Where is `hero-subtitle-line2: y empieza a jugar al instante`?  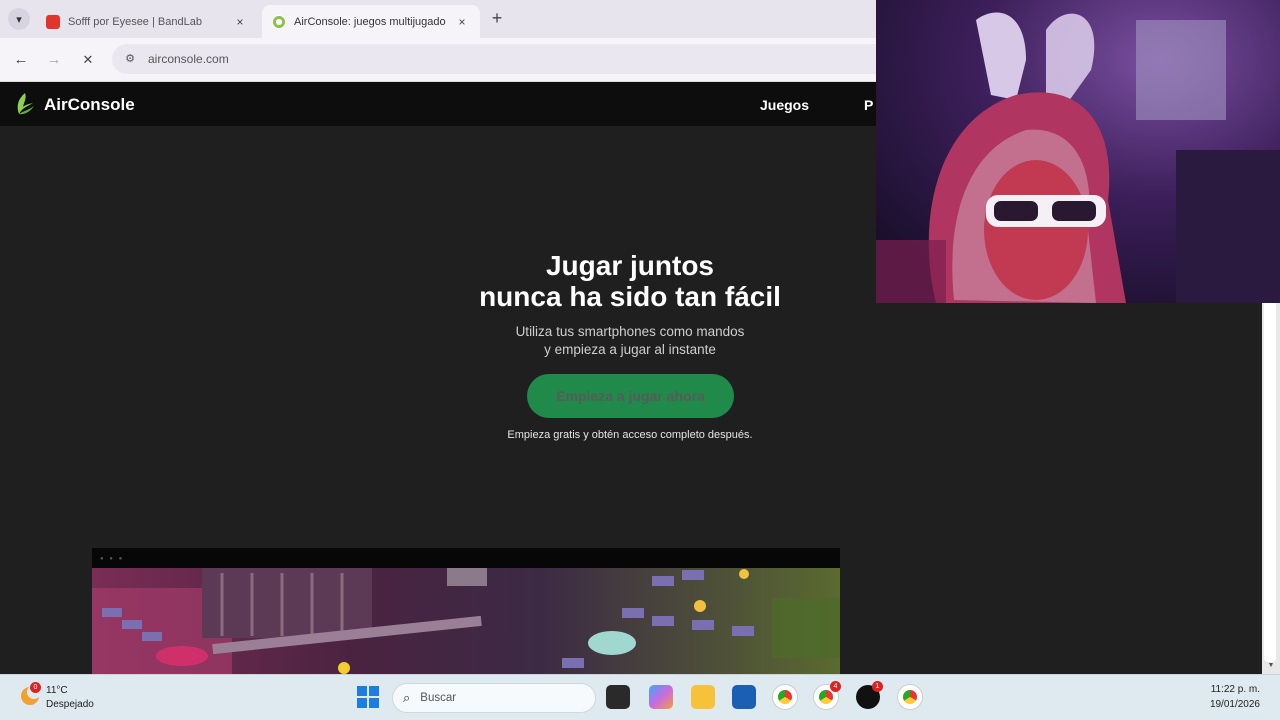
hero-subtitle-line2: y empieza a jugar al instante is located at coordinates (630, 349).